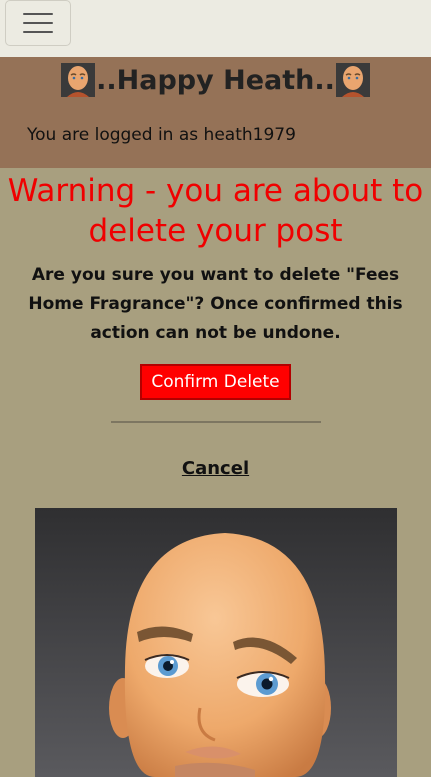 This screenshot has height=777, width=431. What do you see at coordinates (215, 422) in the screenshot?
I see `divider` at bounding box center [215, 422].